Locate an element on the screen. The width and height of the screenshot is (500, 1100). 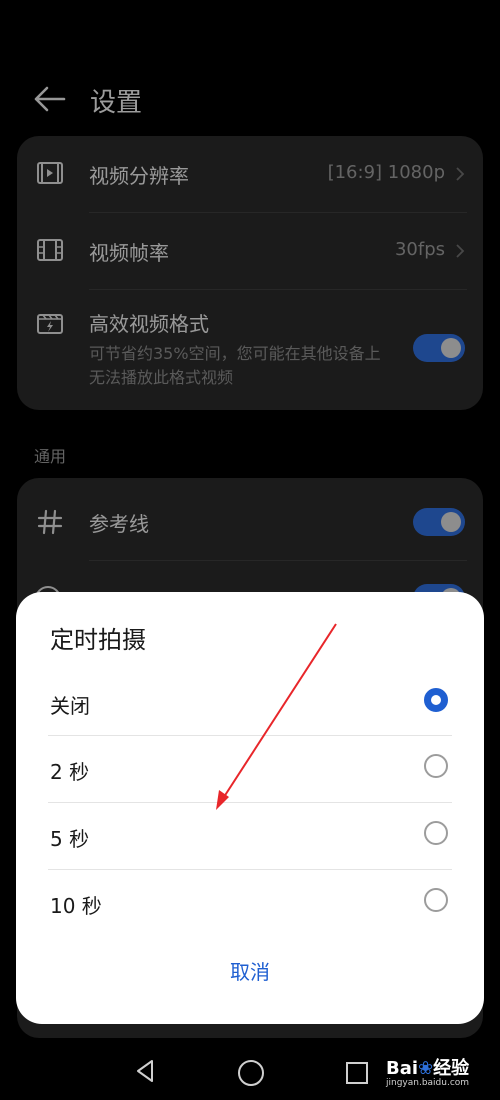
watermark-logo: Bai❀经验 is located at coordinates (427, 1067).